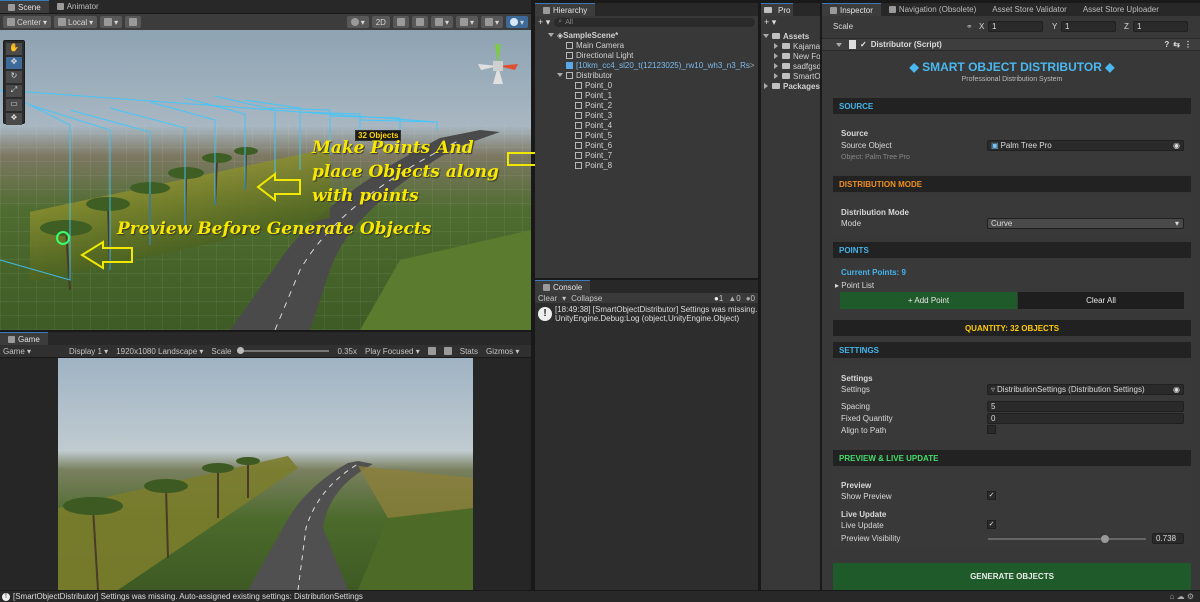 This screenshot has width=1200, height=602. I want to click on tab-navigation: Navigation (Obsolete), so click(932, 9).